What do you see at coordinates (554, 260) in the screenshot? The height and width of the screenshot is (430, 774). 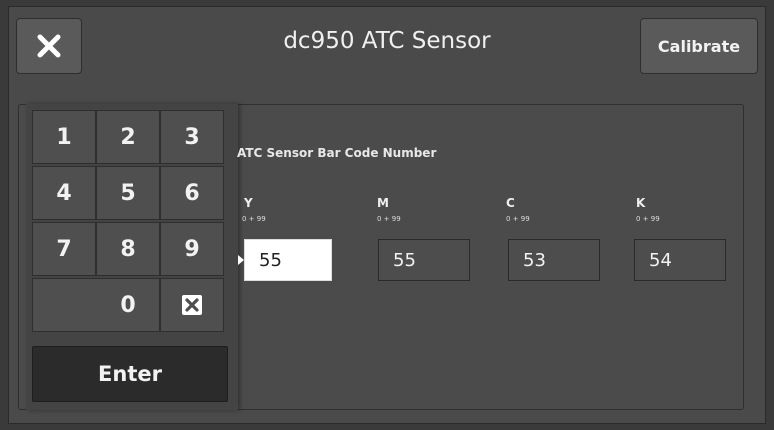 I see `c-input: 53` at bounding box center [554, 260].